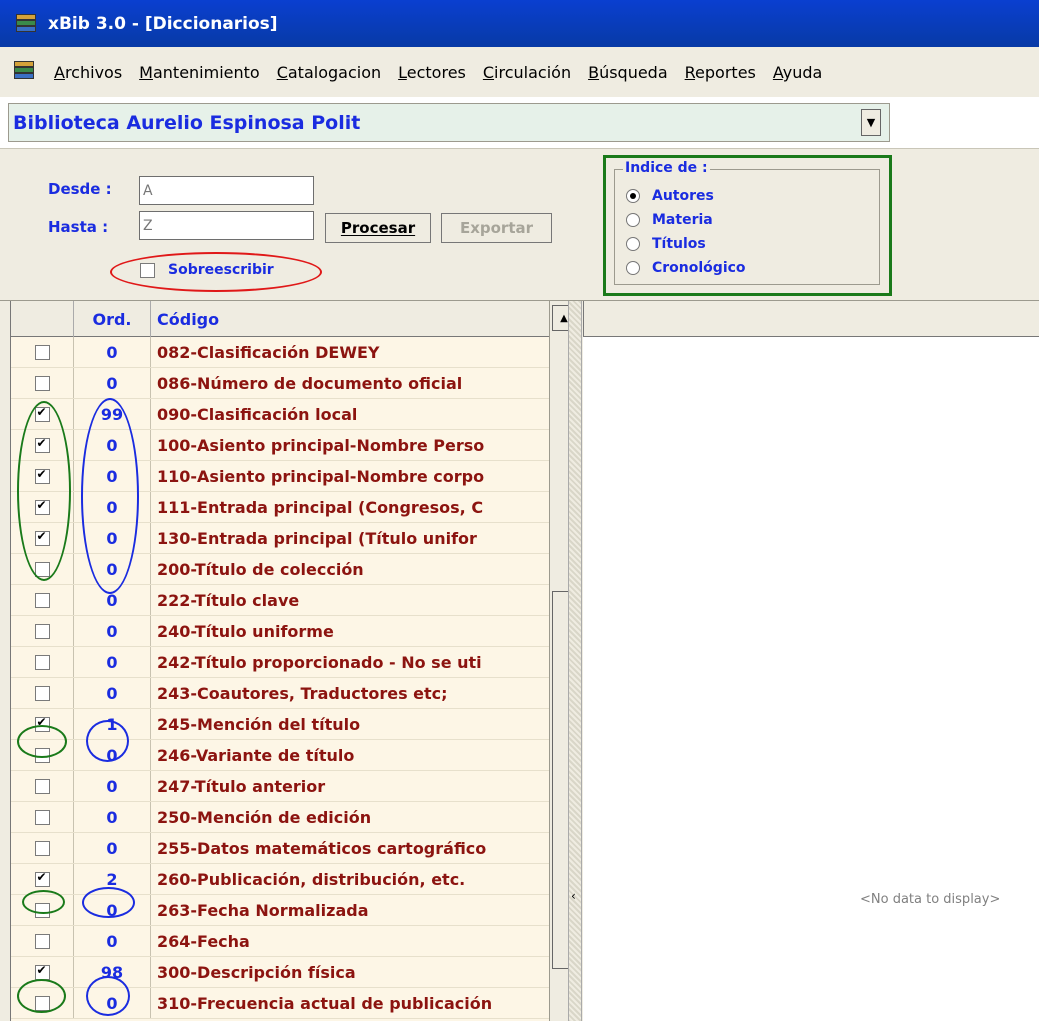  What do you see at coordinates (359, 569) in the screenshot?
I see `row-codigo: 200-Título de colección` at bounding box center [359, 569].